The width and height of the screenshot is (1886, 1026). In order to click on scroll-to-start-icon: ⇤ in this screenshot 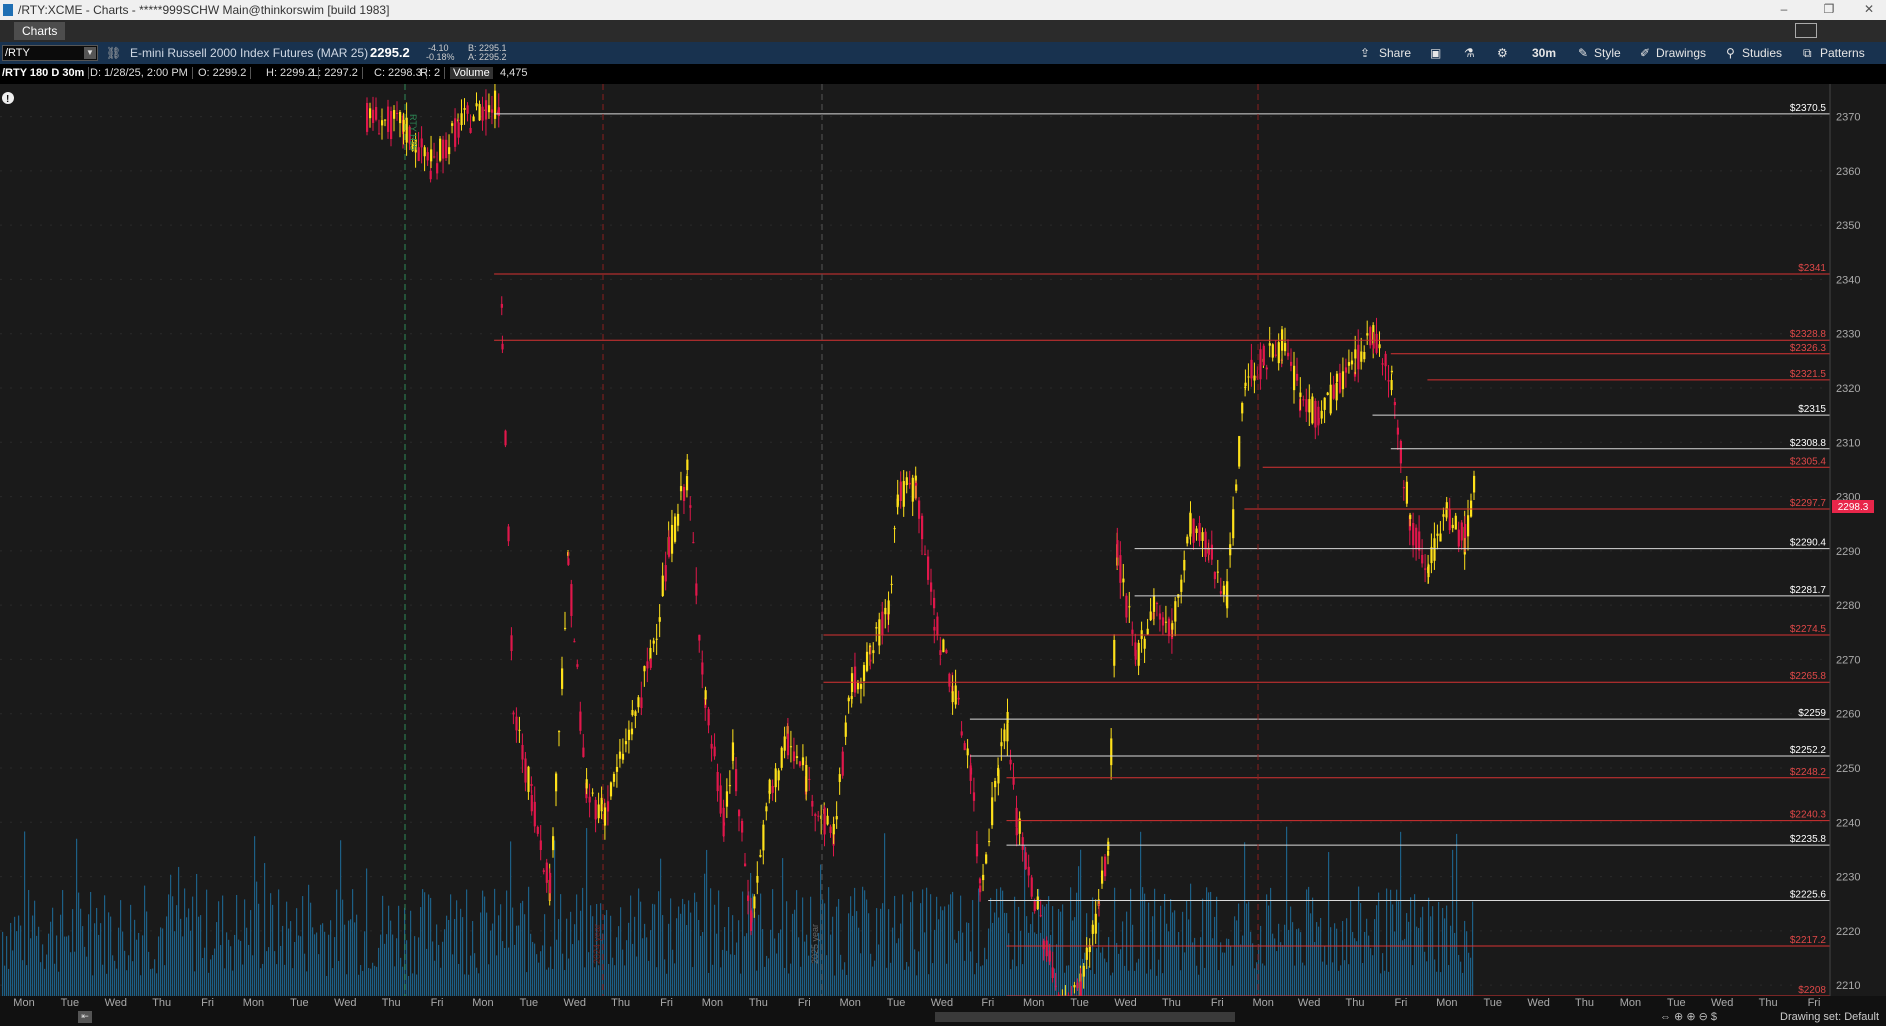, I will do `click(85, 1017)`.